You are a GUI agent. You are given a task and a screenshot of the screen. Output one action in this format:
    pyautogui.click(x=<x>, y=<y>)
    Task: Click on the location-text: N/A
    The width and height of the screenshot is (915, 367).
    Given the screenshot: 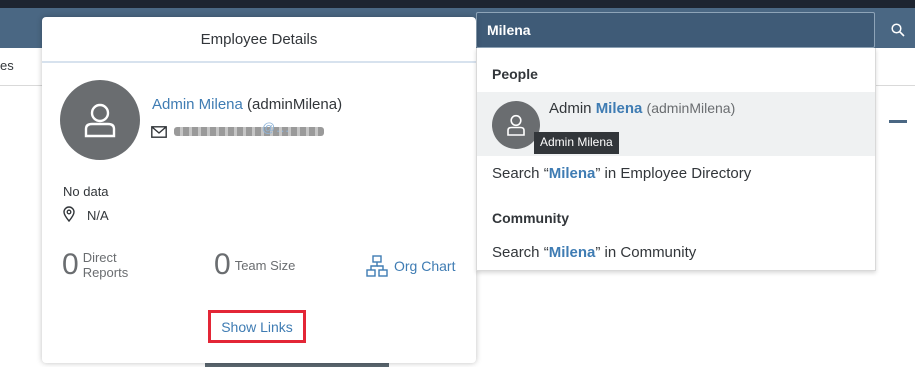 What is the action you would take?
    pyautogui.click(x=98, y=215)
    